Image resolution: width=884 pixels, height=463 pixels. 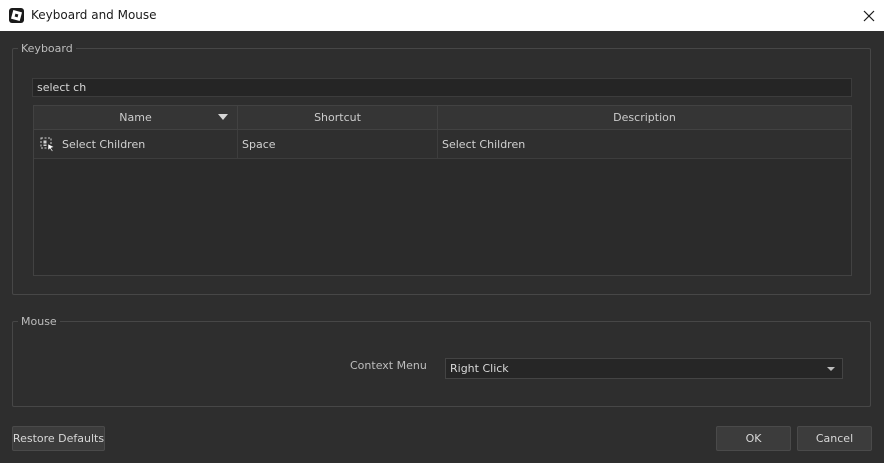 I want to click on mouse-group-title: Mouse, so click(x=39, y=321).